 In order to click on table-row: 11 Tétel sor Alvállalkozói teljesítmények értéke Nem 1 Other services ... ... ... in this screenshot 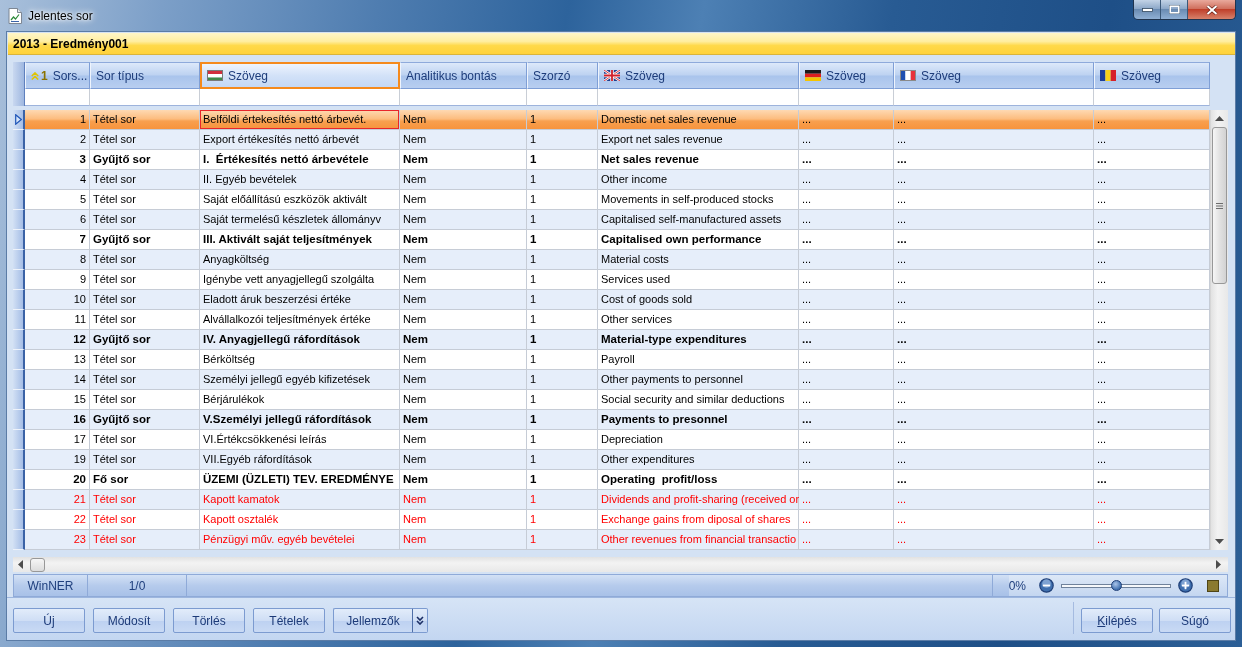, I will do `click(611, 320)`.